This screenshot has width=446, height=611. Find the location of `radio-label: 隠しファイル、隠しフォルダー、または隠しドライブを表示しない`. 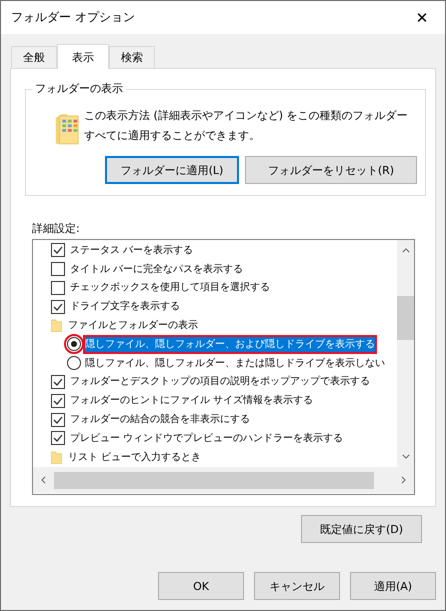

radio-label: 隠しファイル、隠しフォルダー、または隠しドライブを表示しない is located at coordinates (235, 363).